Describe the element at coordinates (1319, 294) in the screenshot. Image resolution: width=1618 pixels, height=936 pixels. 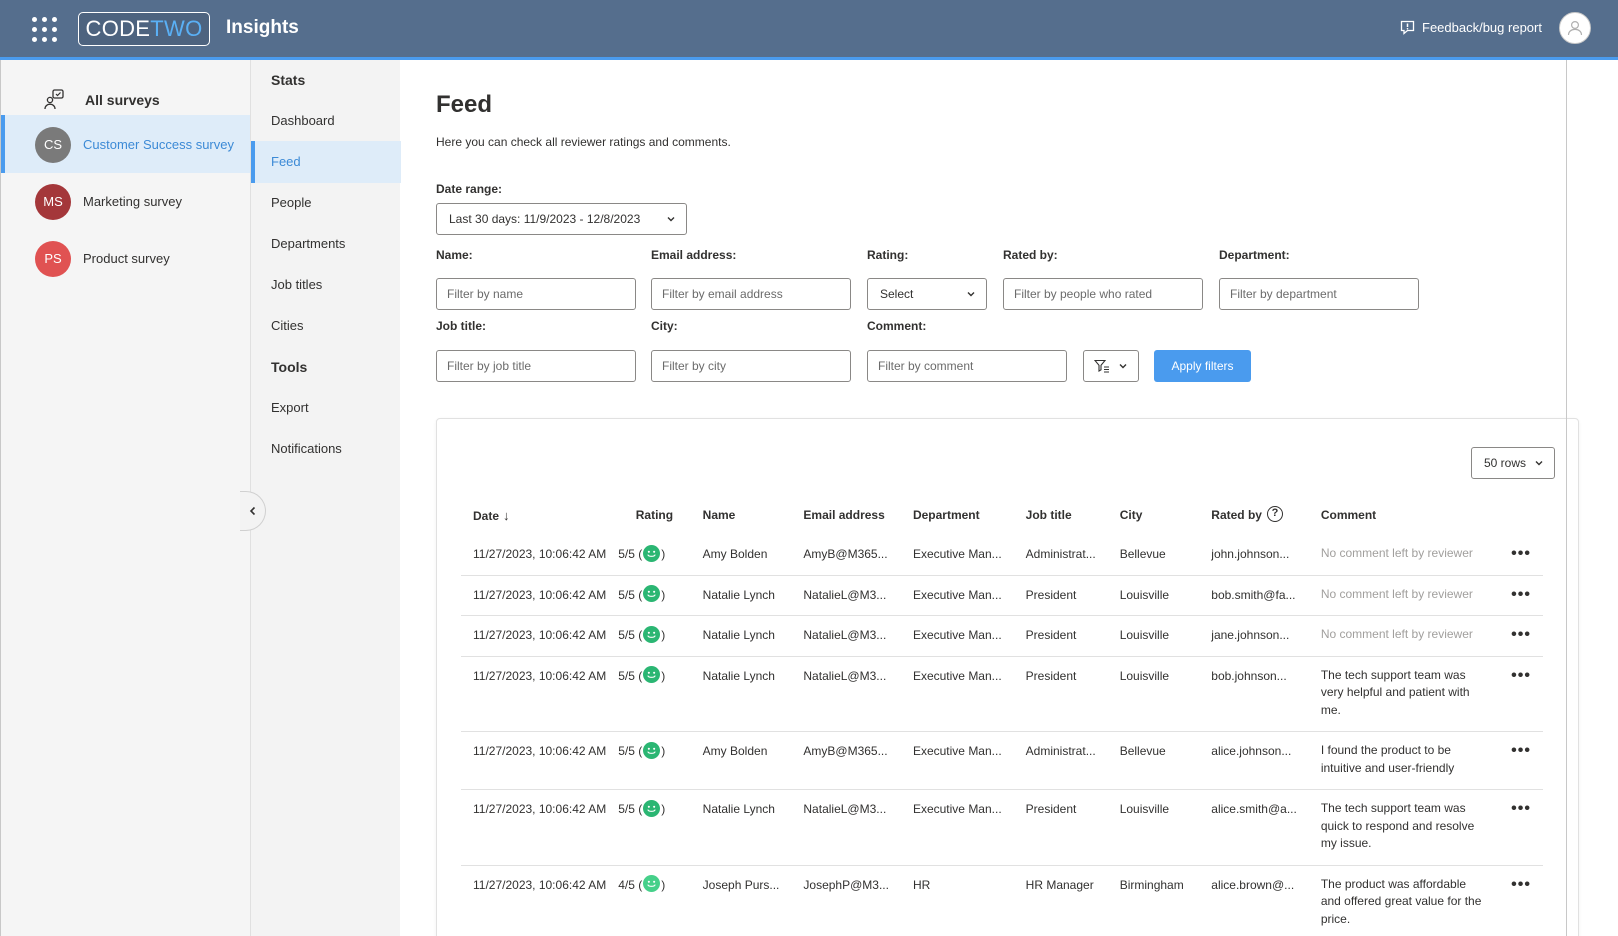
I see `department-filter-input` at that location.